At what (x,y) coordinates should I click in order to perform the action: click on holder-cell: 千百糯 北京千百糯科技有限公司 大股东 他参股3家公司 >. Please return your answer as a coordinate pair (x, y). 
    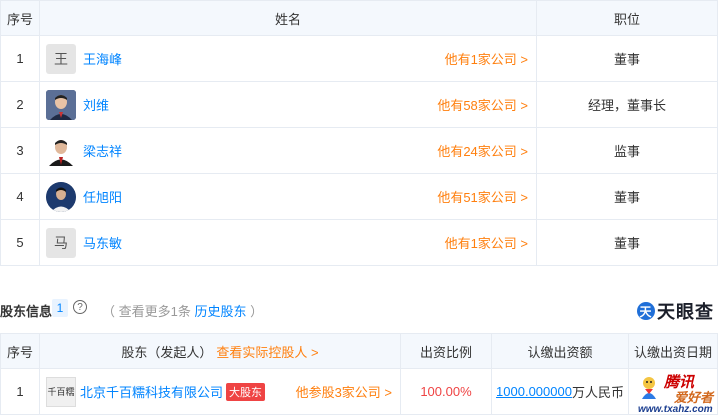
    Looking at the image, I should click on (220, 392).